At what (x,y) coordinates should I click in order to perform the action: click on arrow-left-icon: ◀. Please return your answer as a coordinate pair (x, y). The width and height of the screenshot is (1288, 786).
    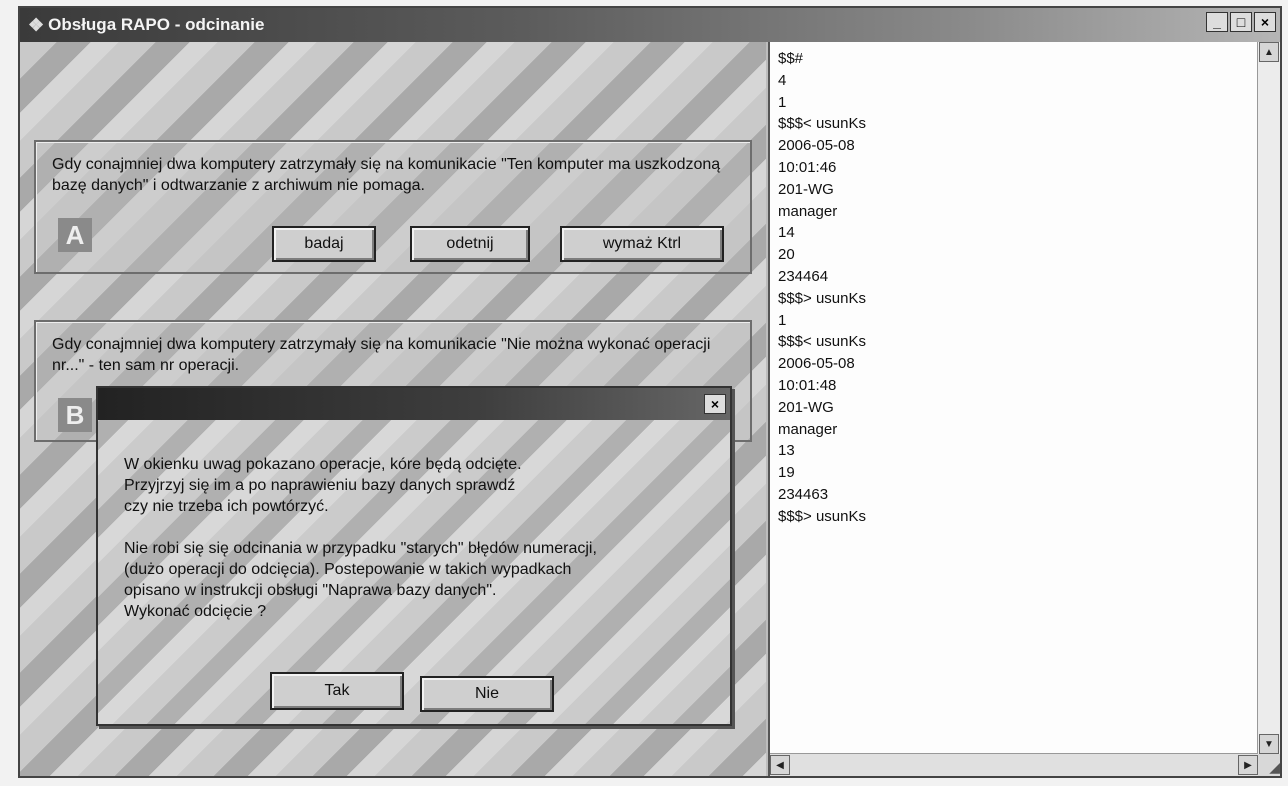
    Looking at the image, I should click on (780, 765).